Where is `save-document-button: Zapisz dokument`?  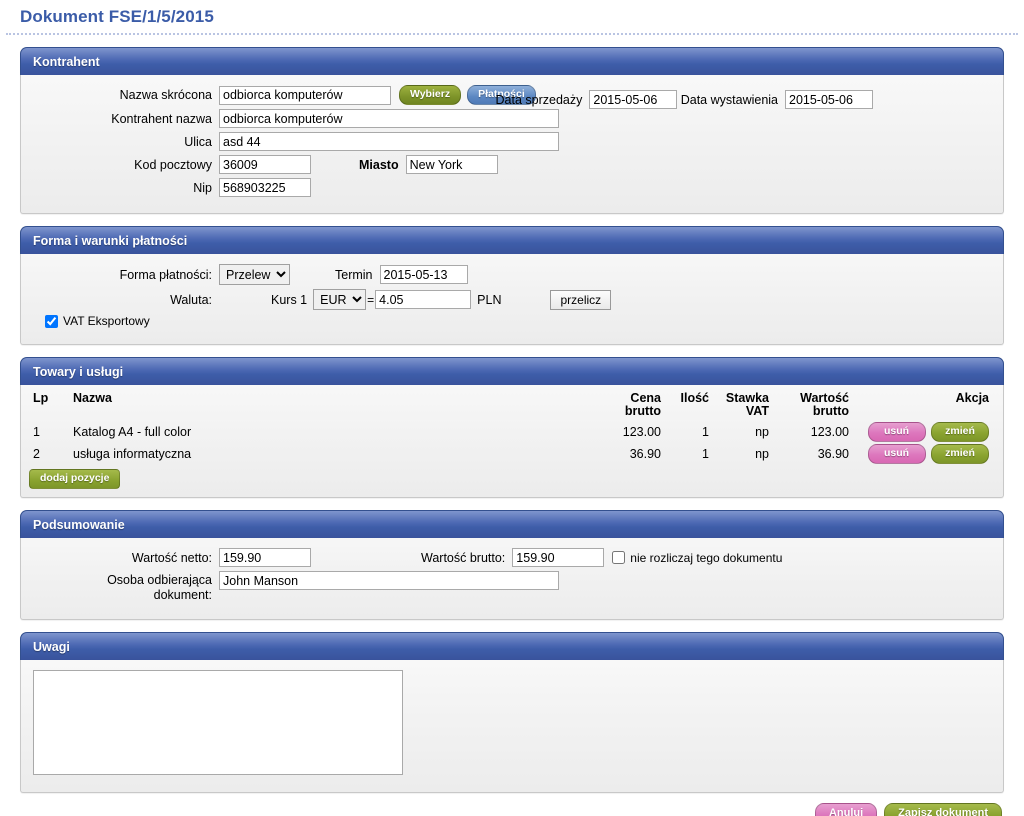 save-document-button: Zapisz dokument is located at coordinates (943, 809).